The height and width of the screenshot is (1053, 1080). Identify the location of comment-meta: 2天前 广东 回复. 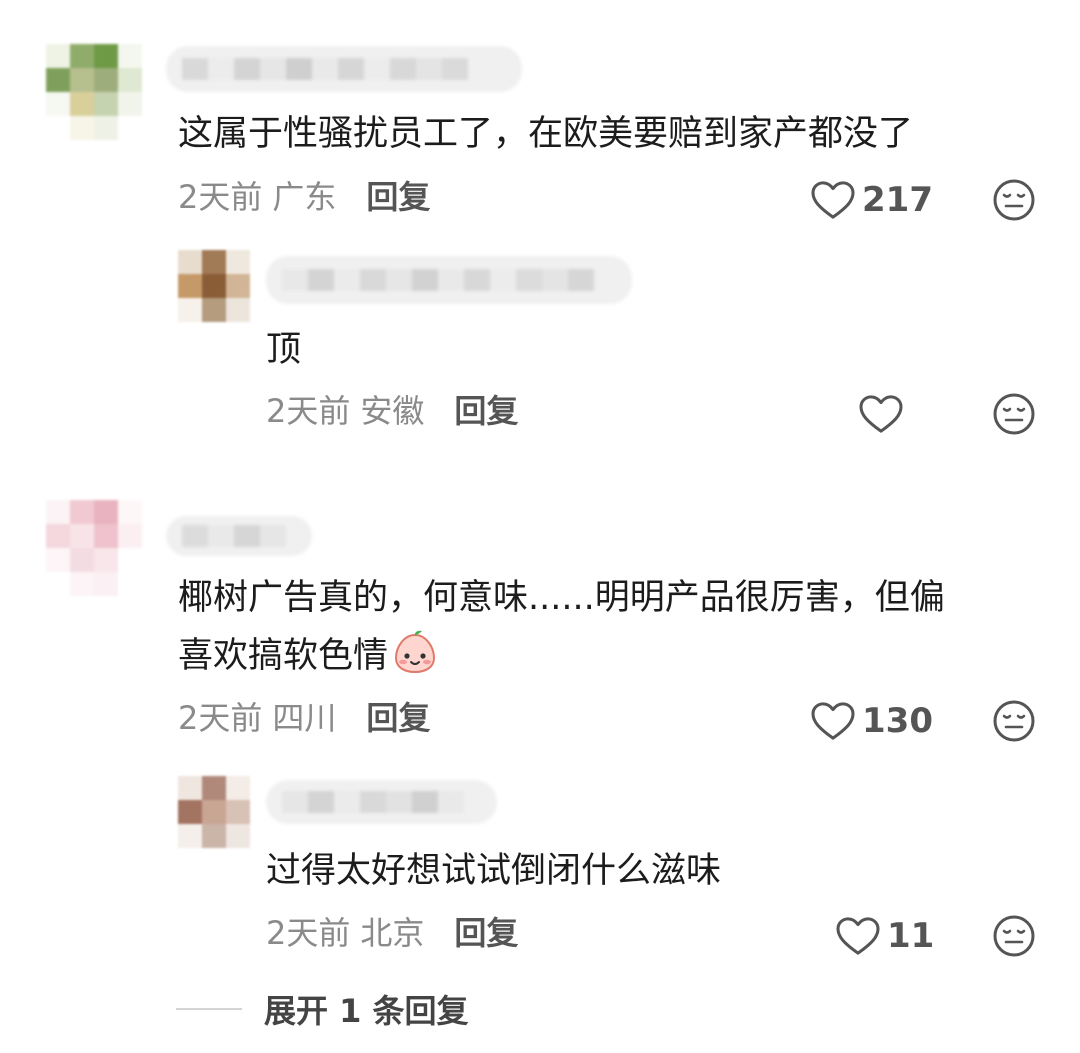
(304, 197).